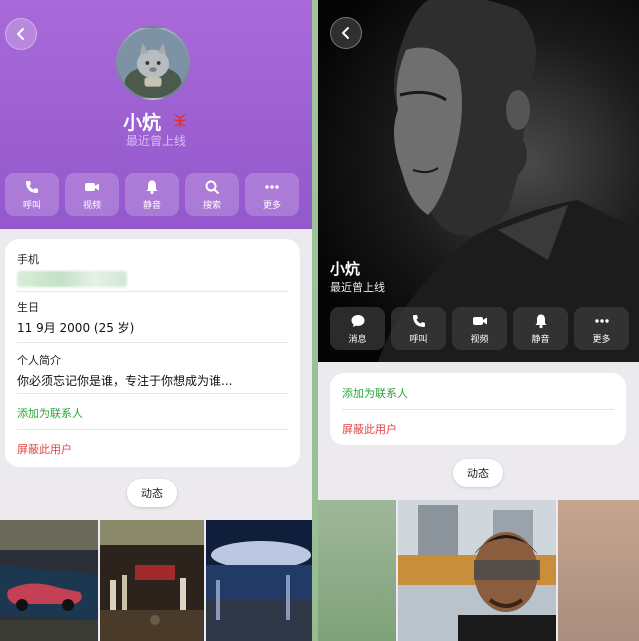 The width and height of the screenshot is (639, 641). I want to click on night-market-photo, so click(259, 580).